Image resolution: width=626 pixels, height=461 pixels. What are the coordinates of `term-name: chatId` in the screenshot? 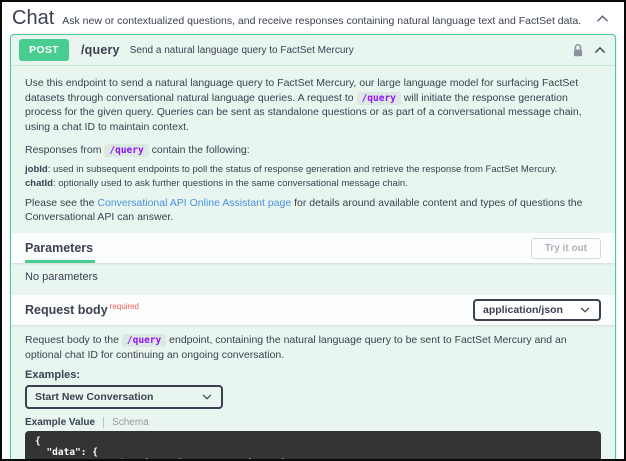 It's located at (39, 183).